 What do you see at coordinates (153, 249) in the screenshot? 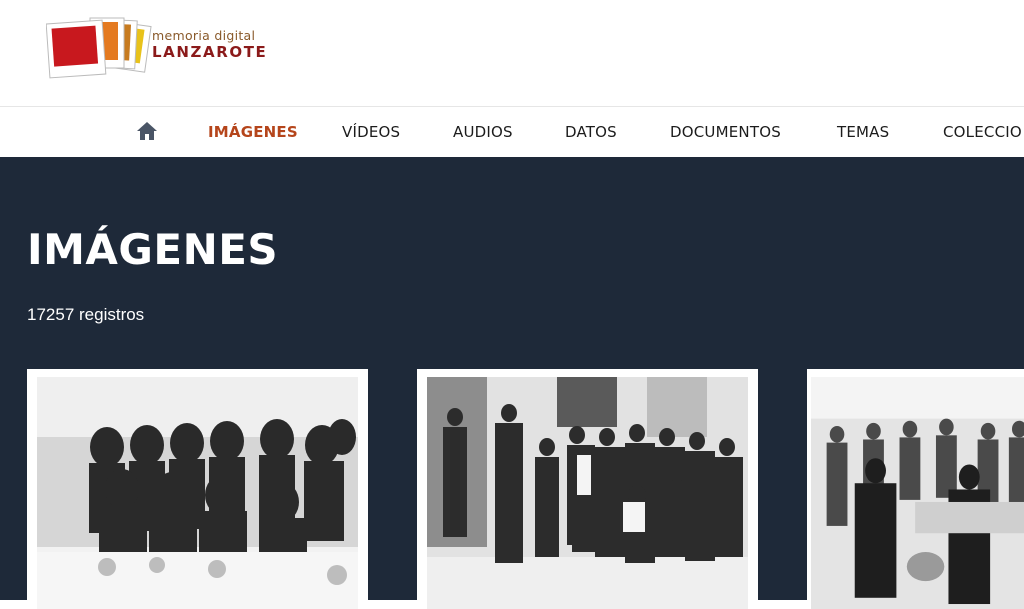
I see `page-title: IMÁGENES` at bounding box center [153, 249].